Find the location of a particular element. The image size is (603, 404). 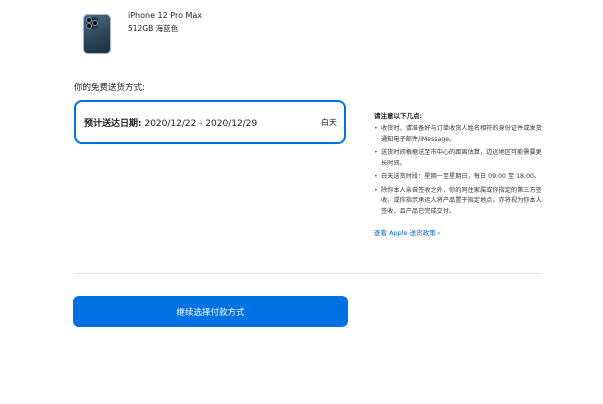

delivery-date-label: 预计送达日期: is located at coordinates (113, 124).